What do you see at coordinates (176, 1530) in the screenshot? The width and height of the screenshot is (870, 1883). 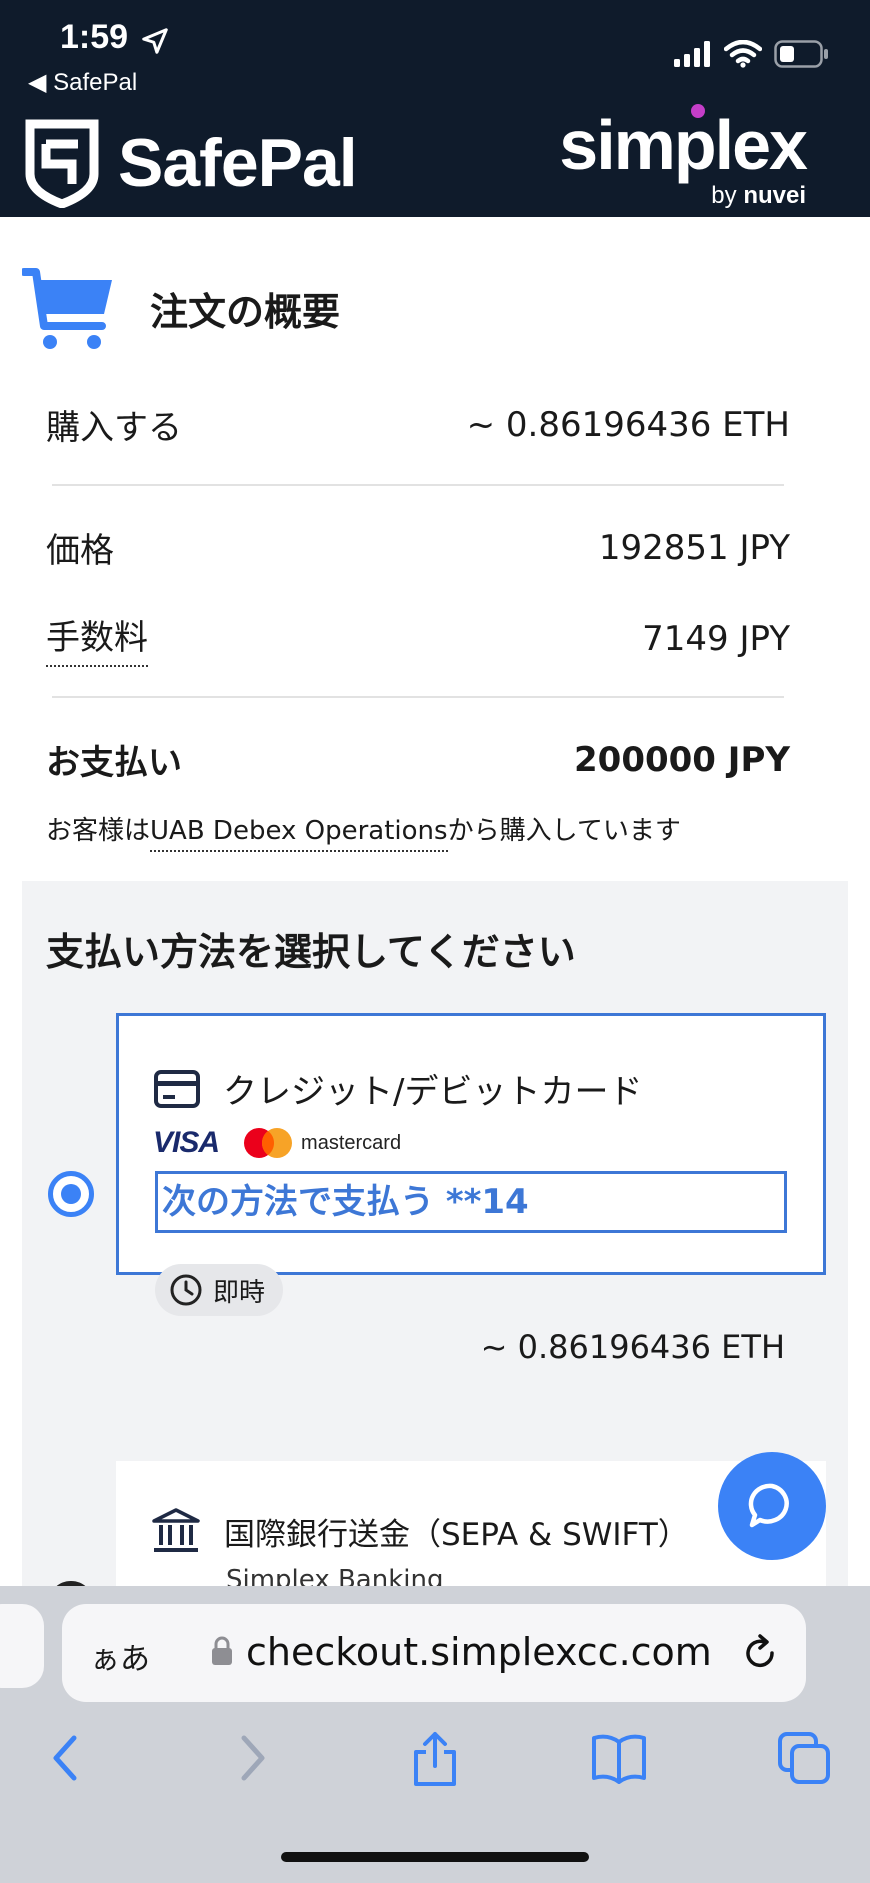 I see `bank-icon` at bounding box center [176, 1530].